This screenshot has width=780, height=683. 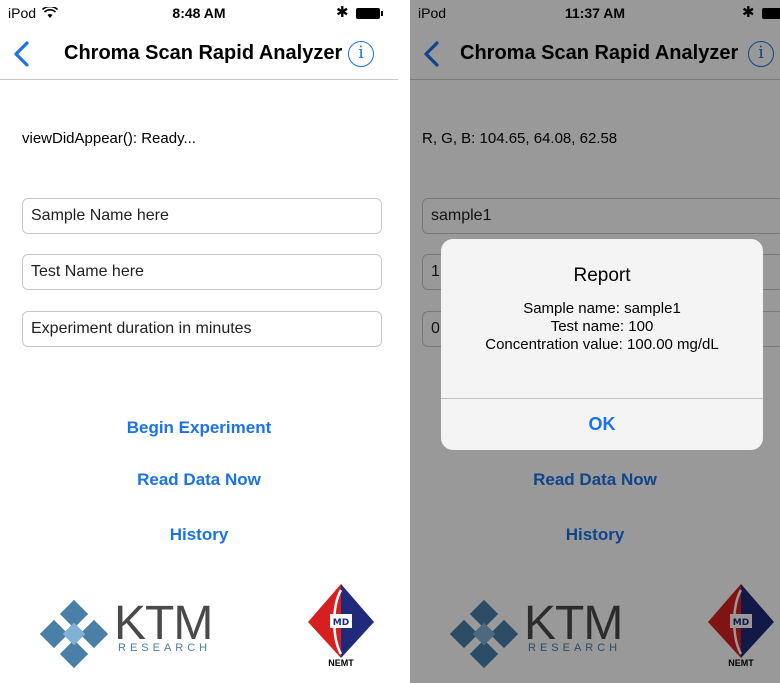 I want to click on ktm-subtitle: RESEARCH, so click(x=165, y=648).